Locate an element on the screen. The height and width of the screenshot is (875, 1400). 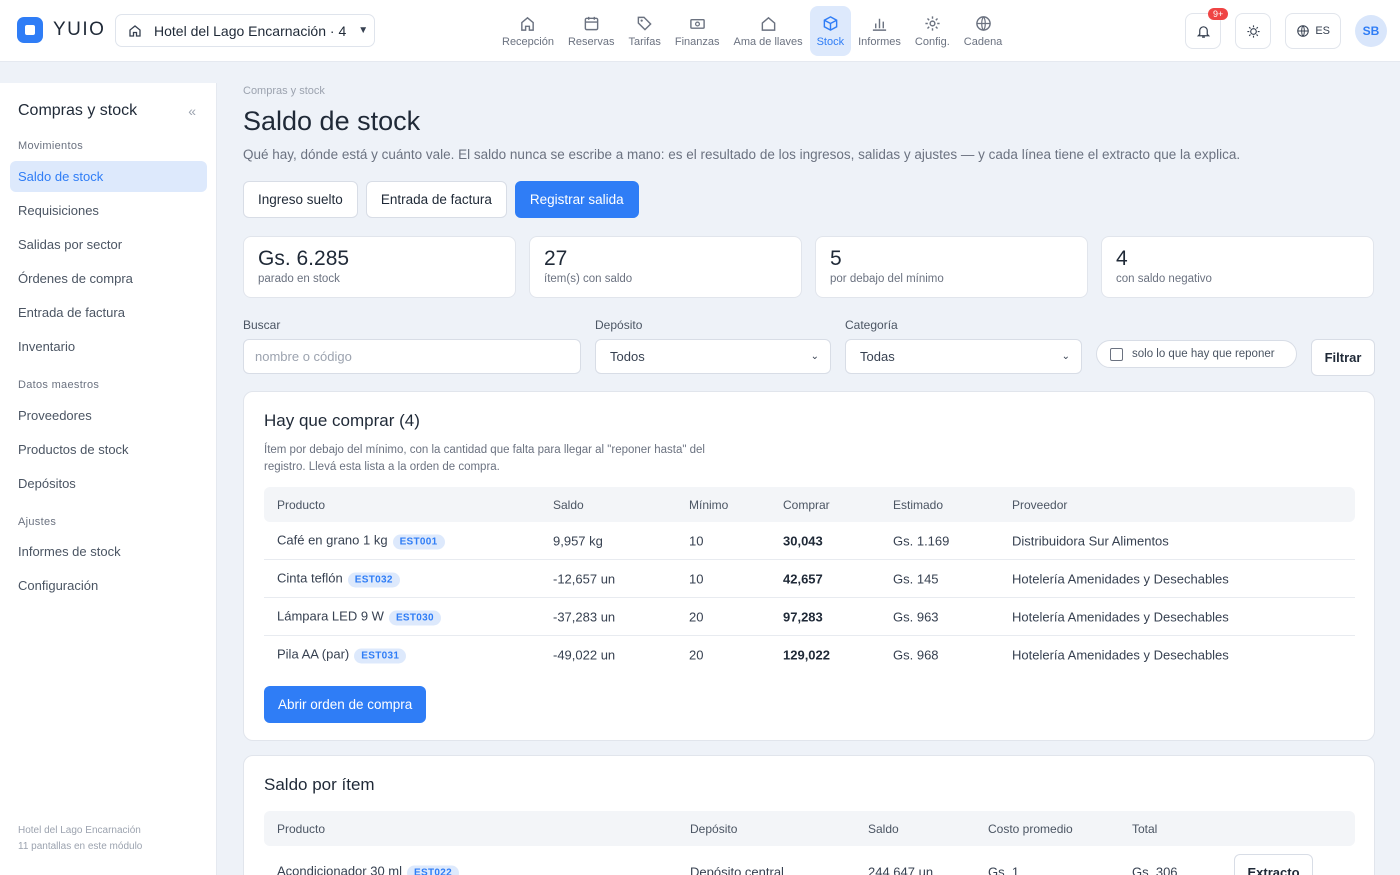
page-title: Saldo de stock is located at coordinates (332, 121).